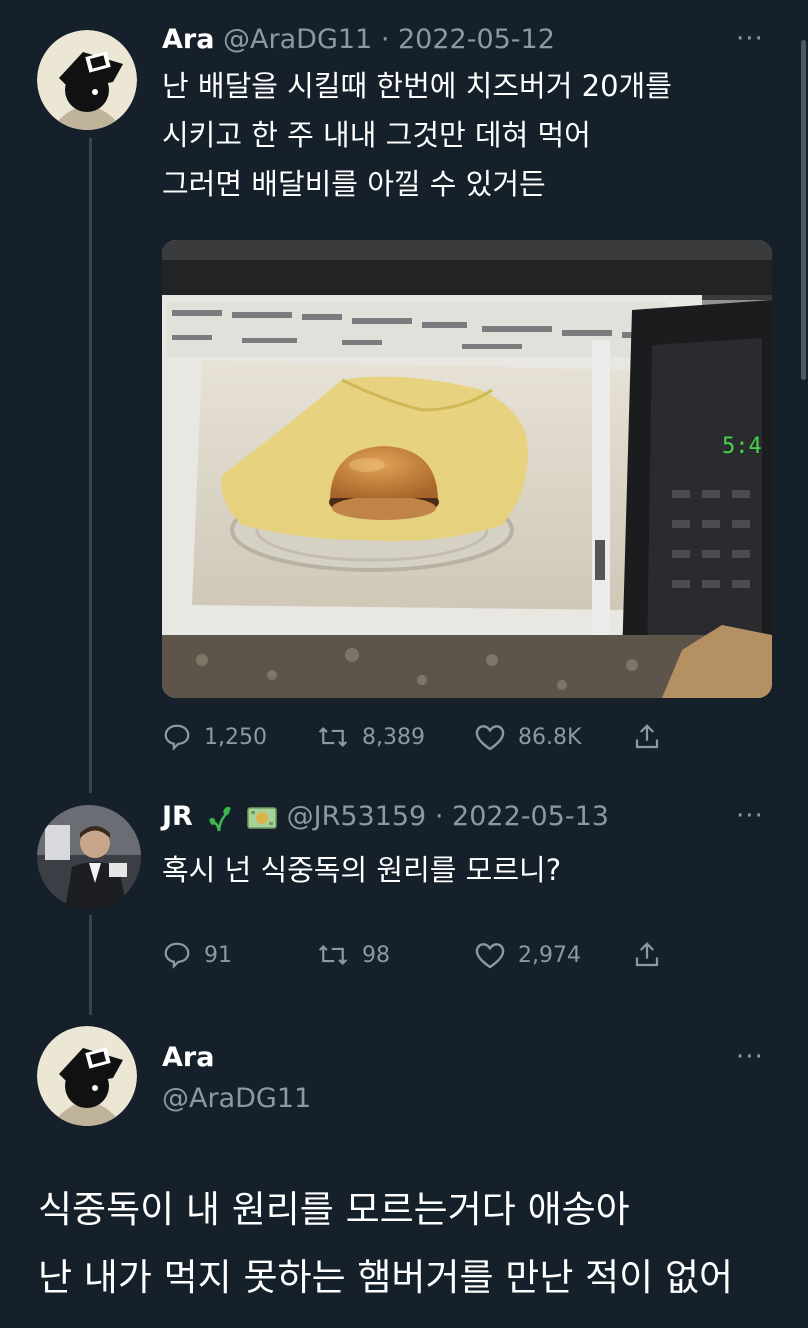 The width and height of the screenshot is (808, 1328). Describe the element at coordinates (357, 816) in the screenshot. I see `user-handle: @JR53159` at that location.